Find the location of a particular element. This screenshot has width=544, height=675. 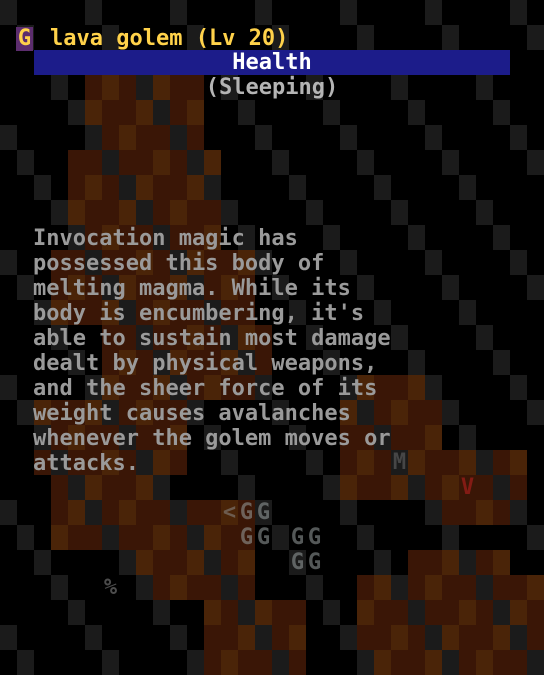

item-glyph: % is located at coordinates (110, 587).